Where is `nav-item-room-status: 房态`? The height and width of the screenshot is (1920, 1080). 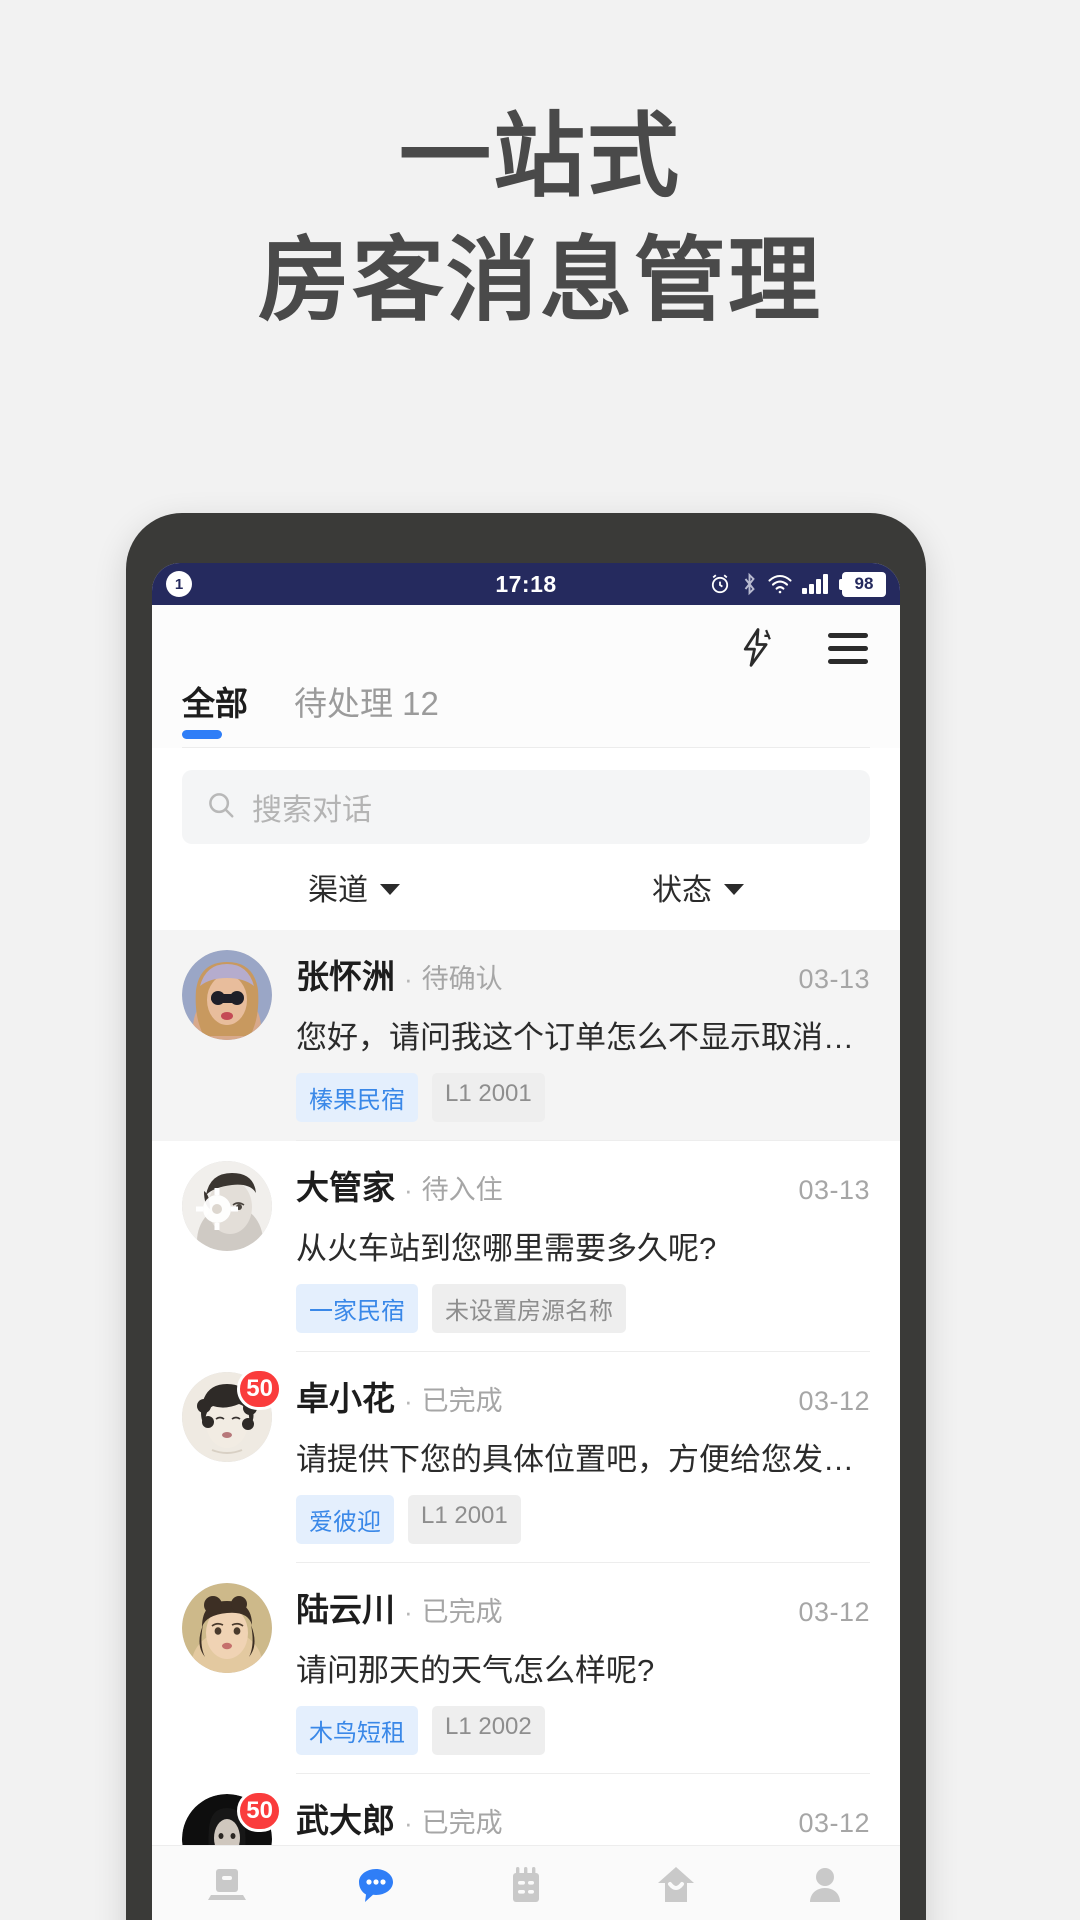 nav-item-room-status: 房态 is located at coordinates (526, 1890).